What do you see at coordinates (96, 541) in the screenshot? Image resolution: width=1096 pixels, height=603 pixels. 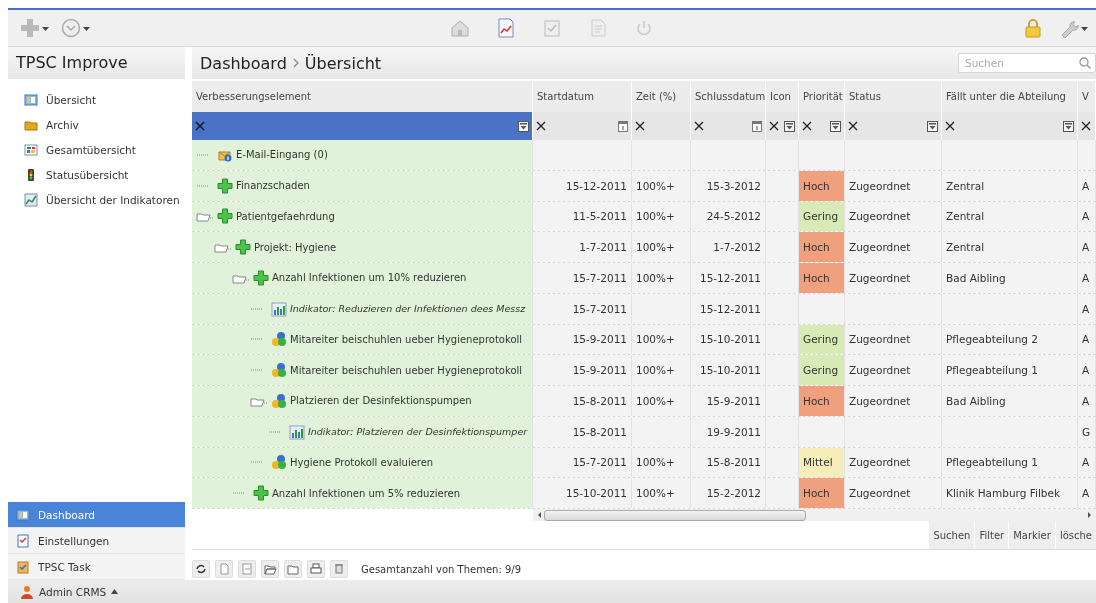 I see `nav-item: Einstellungen` at bounding box center [96, 541].